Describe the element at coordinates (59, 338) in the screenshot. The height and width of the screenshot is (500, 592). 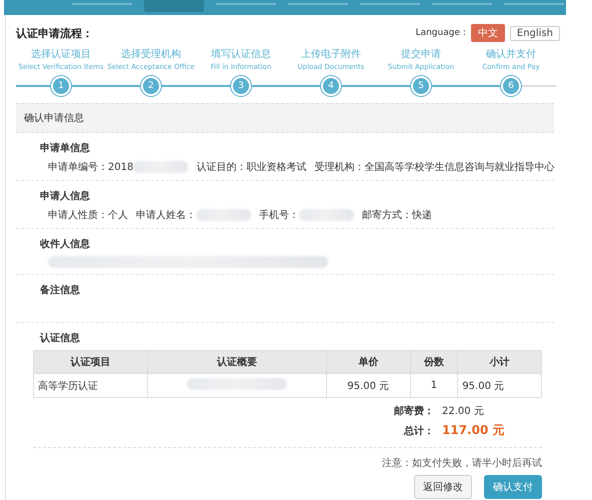
I see `section-title: 认证信息` at that location.